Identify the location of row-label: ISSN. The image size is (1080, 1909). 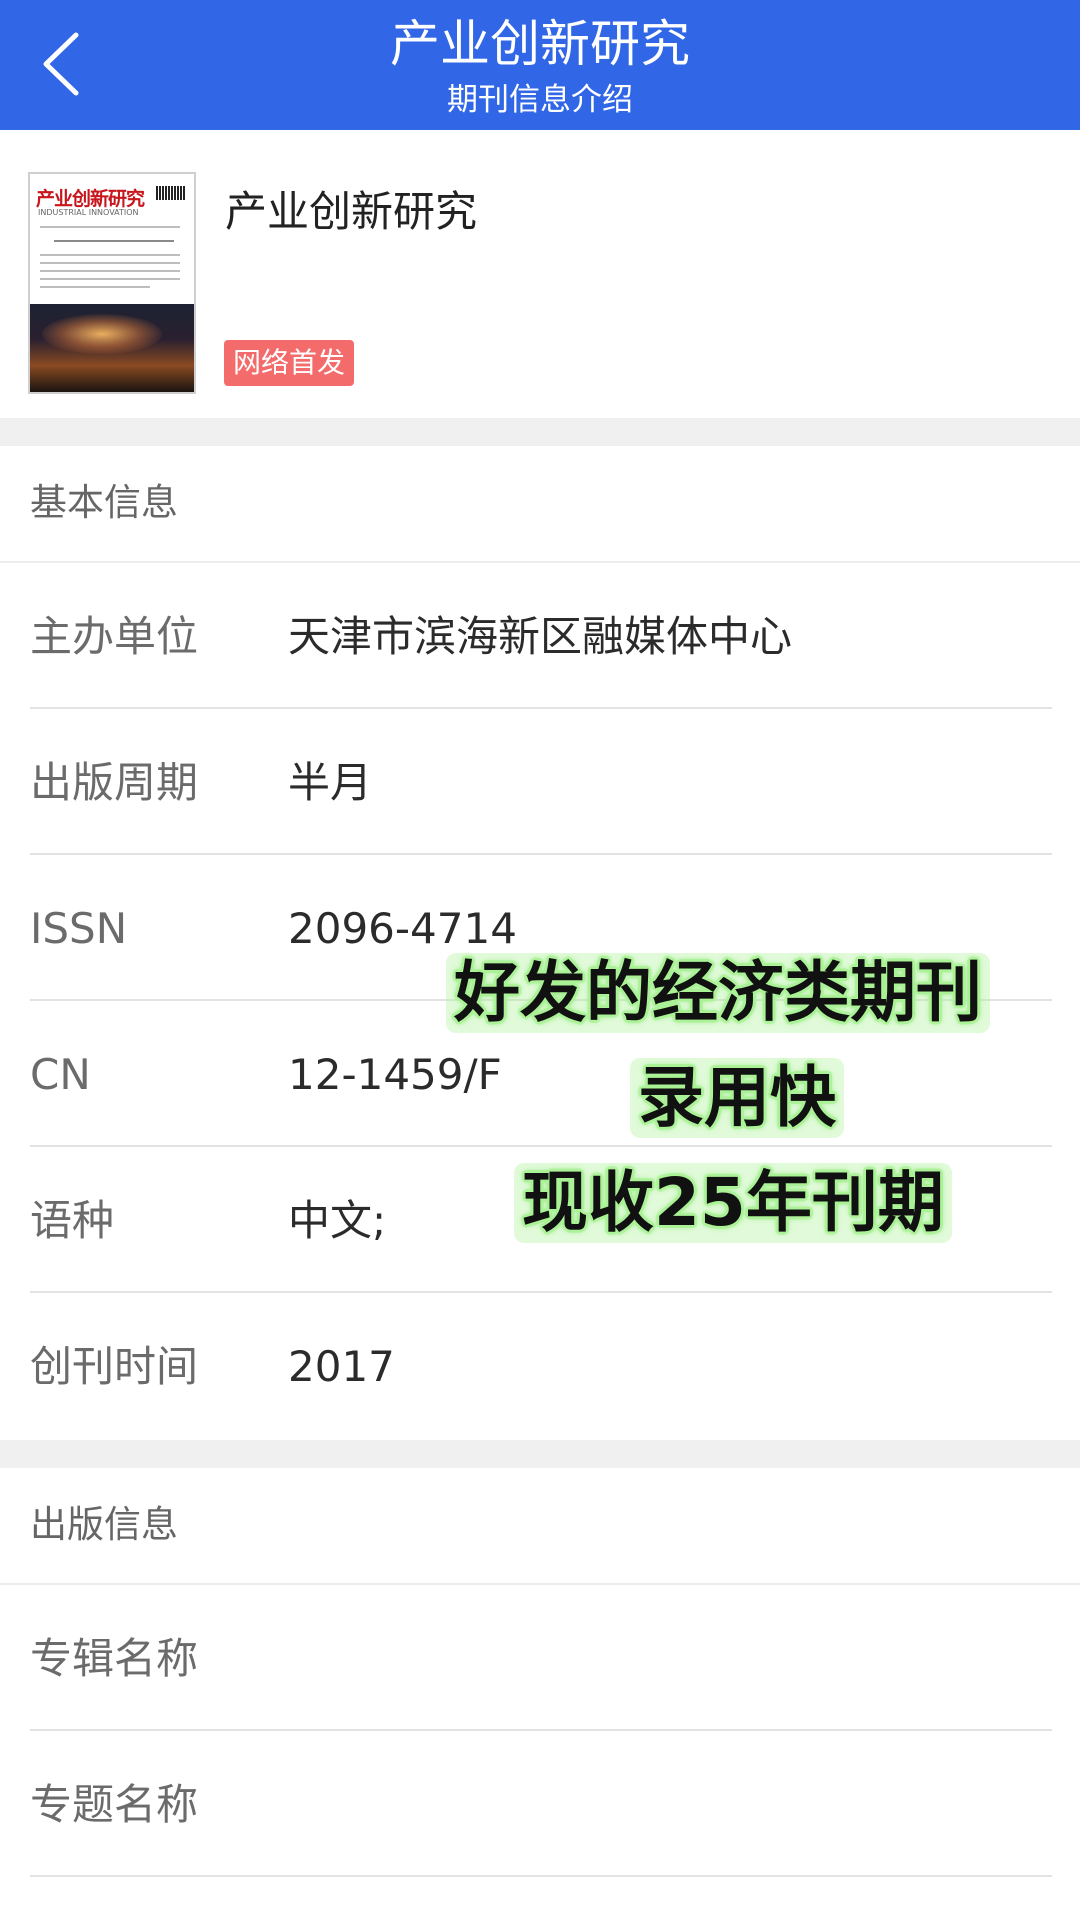
(79, 928).